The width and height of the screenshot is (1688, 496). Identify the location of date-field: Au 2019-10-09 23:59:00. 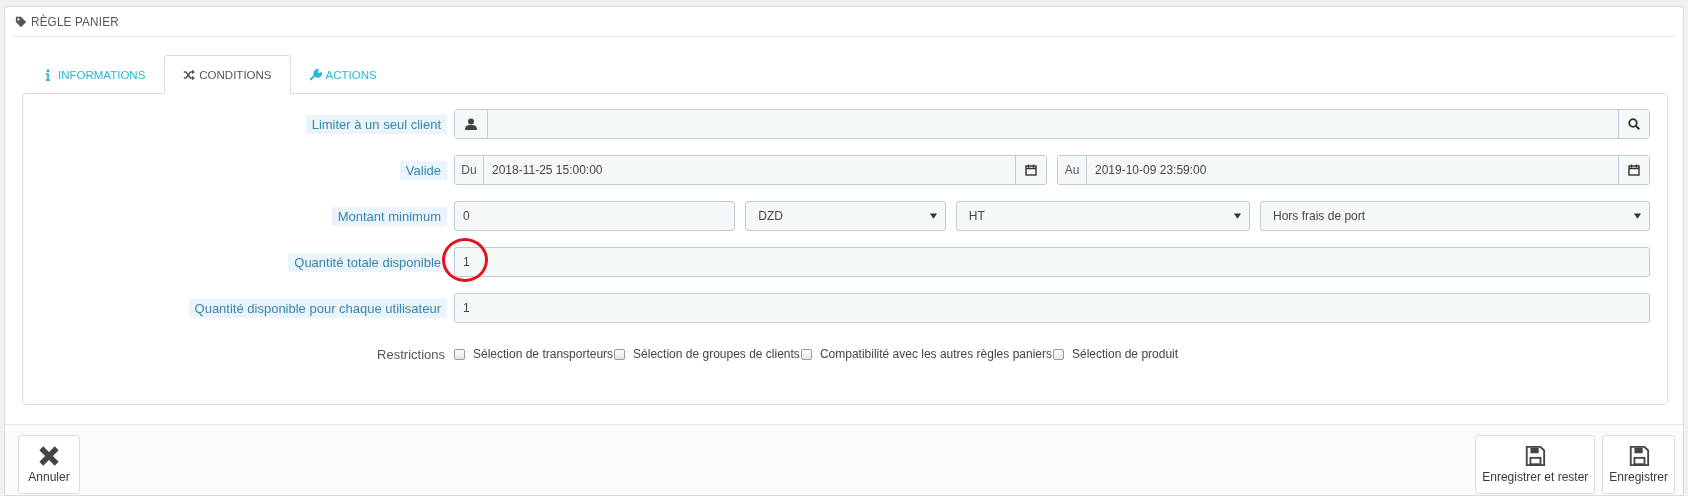
(1353, 170).